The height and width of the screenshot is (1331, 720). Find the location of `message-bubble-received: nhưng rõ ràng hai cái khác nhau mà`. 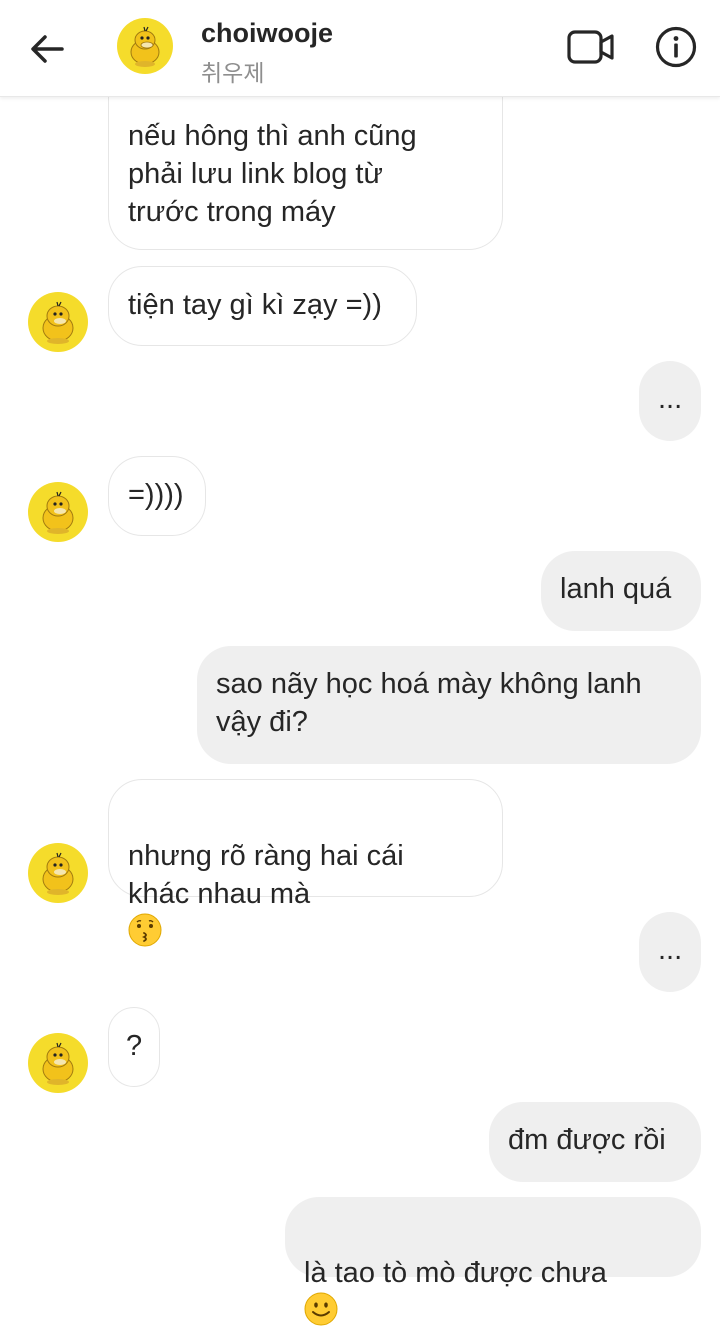

message-bubble-received: nhưng rõ ràng hai cái khác nhau mà is located at coordinates (305, 863).